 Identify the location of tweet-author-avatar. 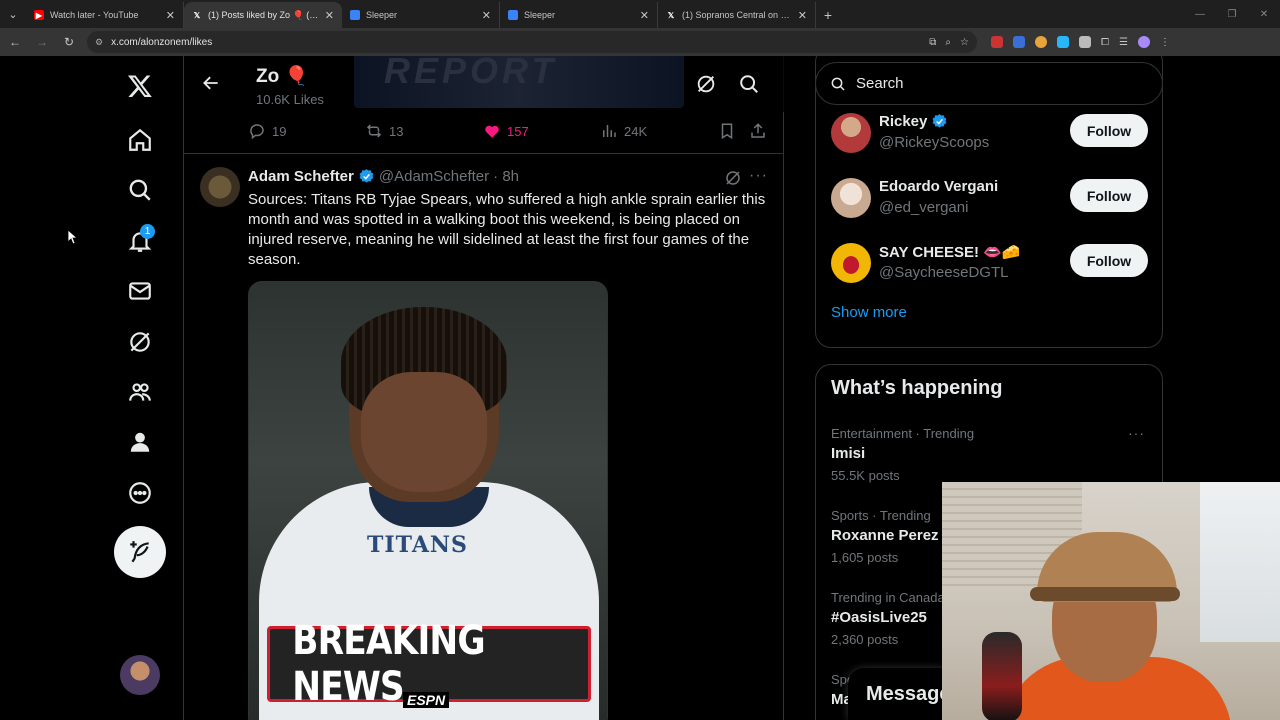
(220, 187).